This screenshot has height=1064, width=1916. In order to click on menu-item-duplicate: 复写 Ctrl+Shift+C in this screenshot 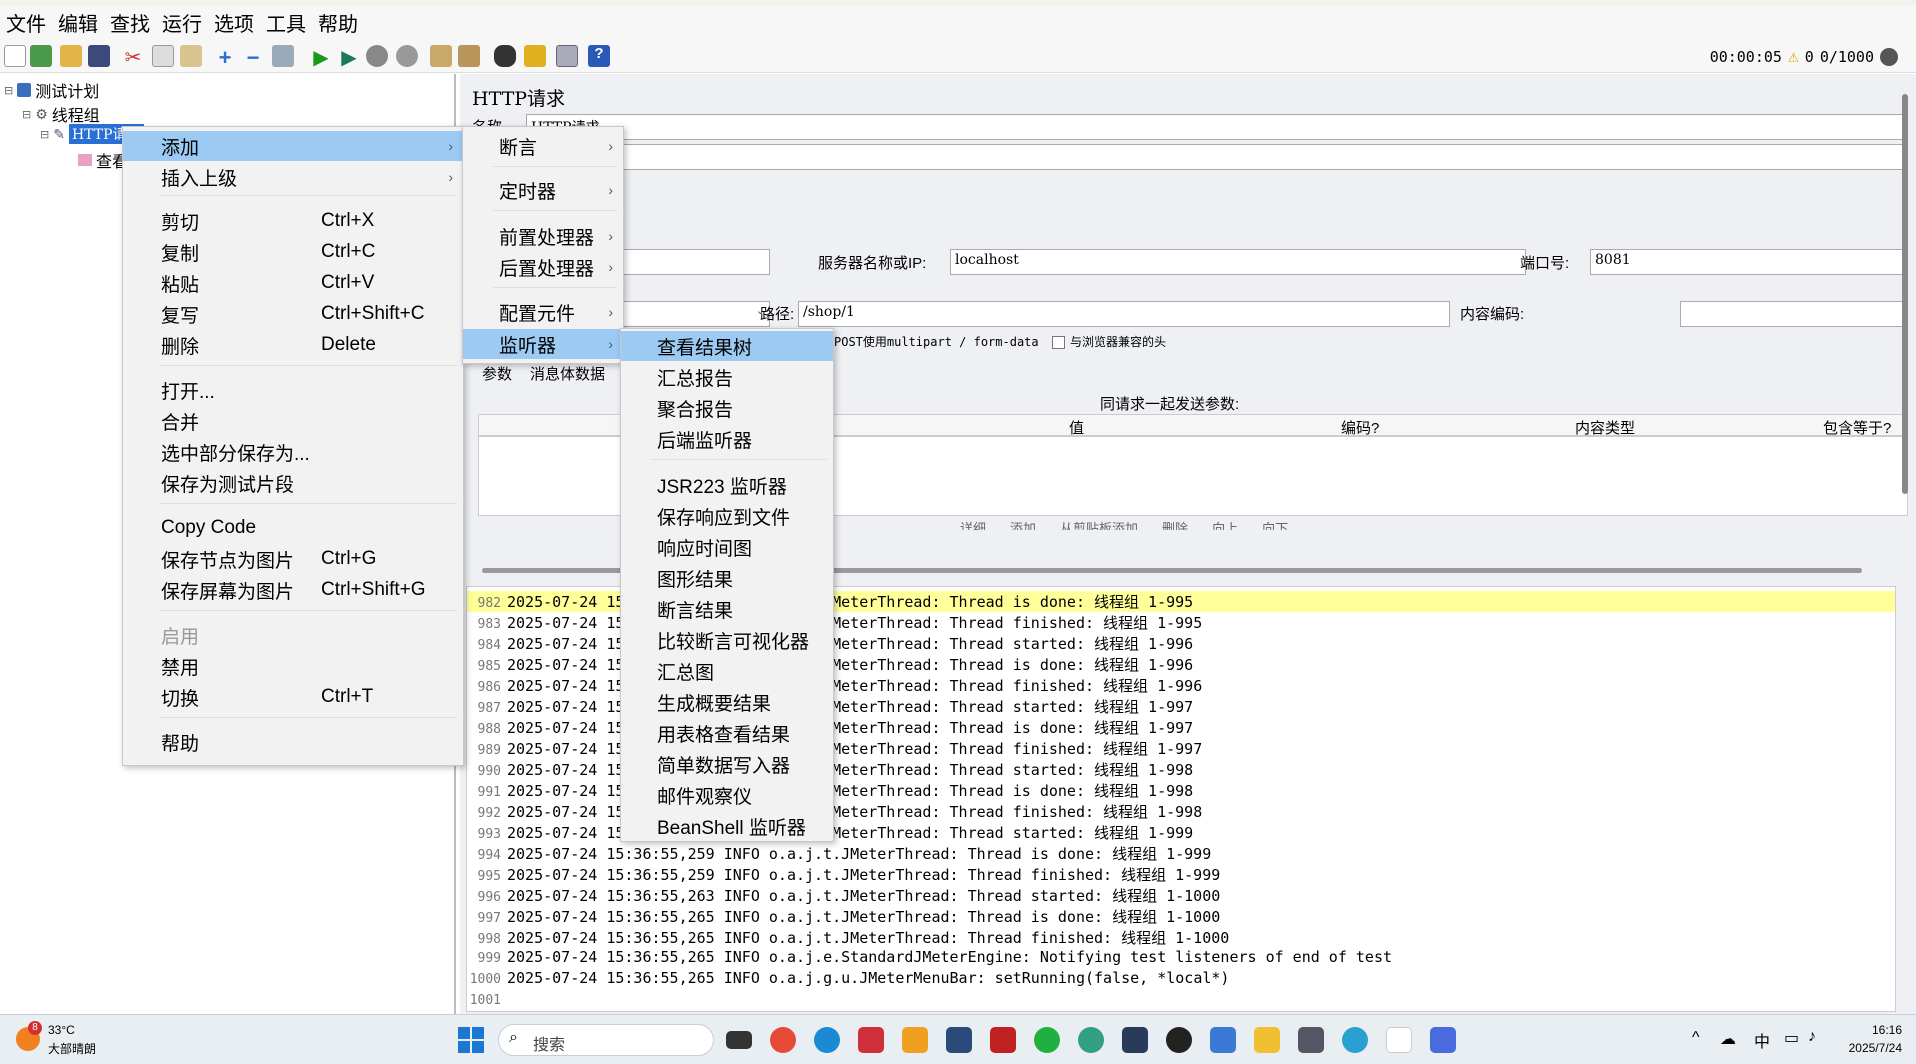, I will do `click(293, 314)`.